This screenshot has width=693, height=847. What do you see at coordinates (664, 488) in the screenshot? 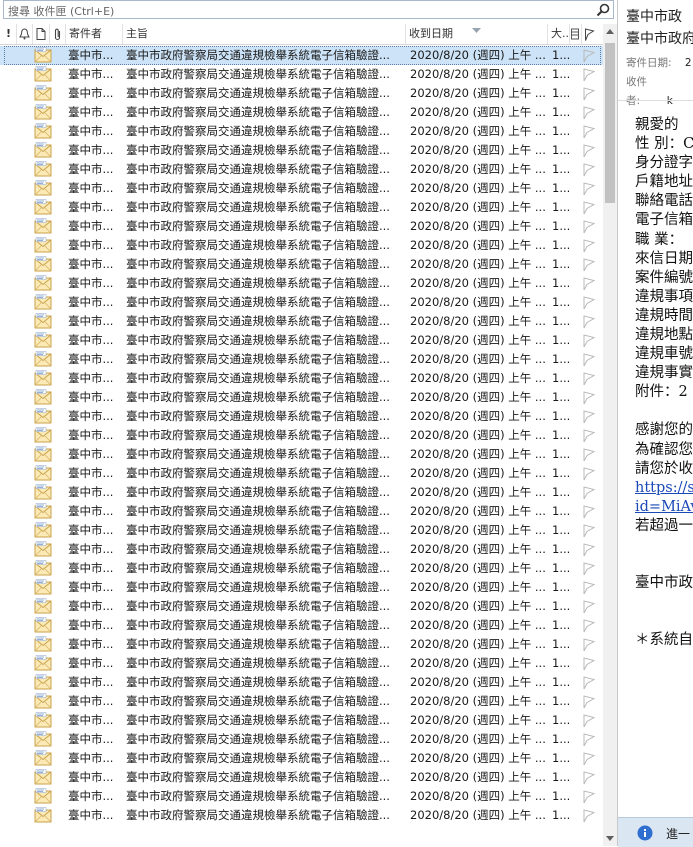
I see `body-link: https://su` at bounding box center [664, 488].